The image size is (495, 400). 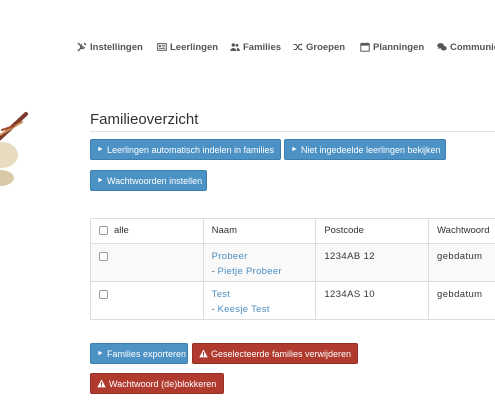 What do you see at coordinates (146, 353) in the screenshot?
I see `export-families-label: Families exporteren` at bounding box center [146, 353].